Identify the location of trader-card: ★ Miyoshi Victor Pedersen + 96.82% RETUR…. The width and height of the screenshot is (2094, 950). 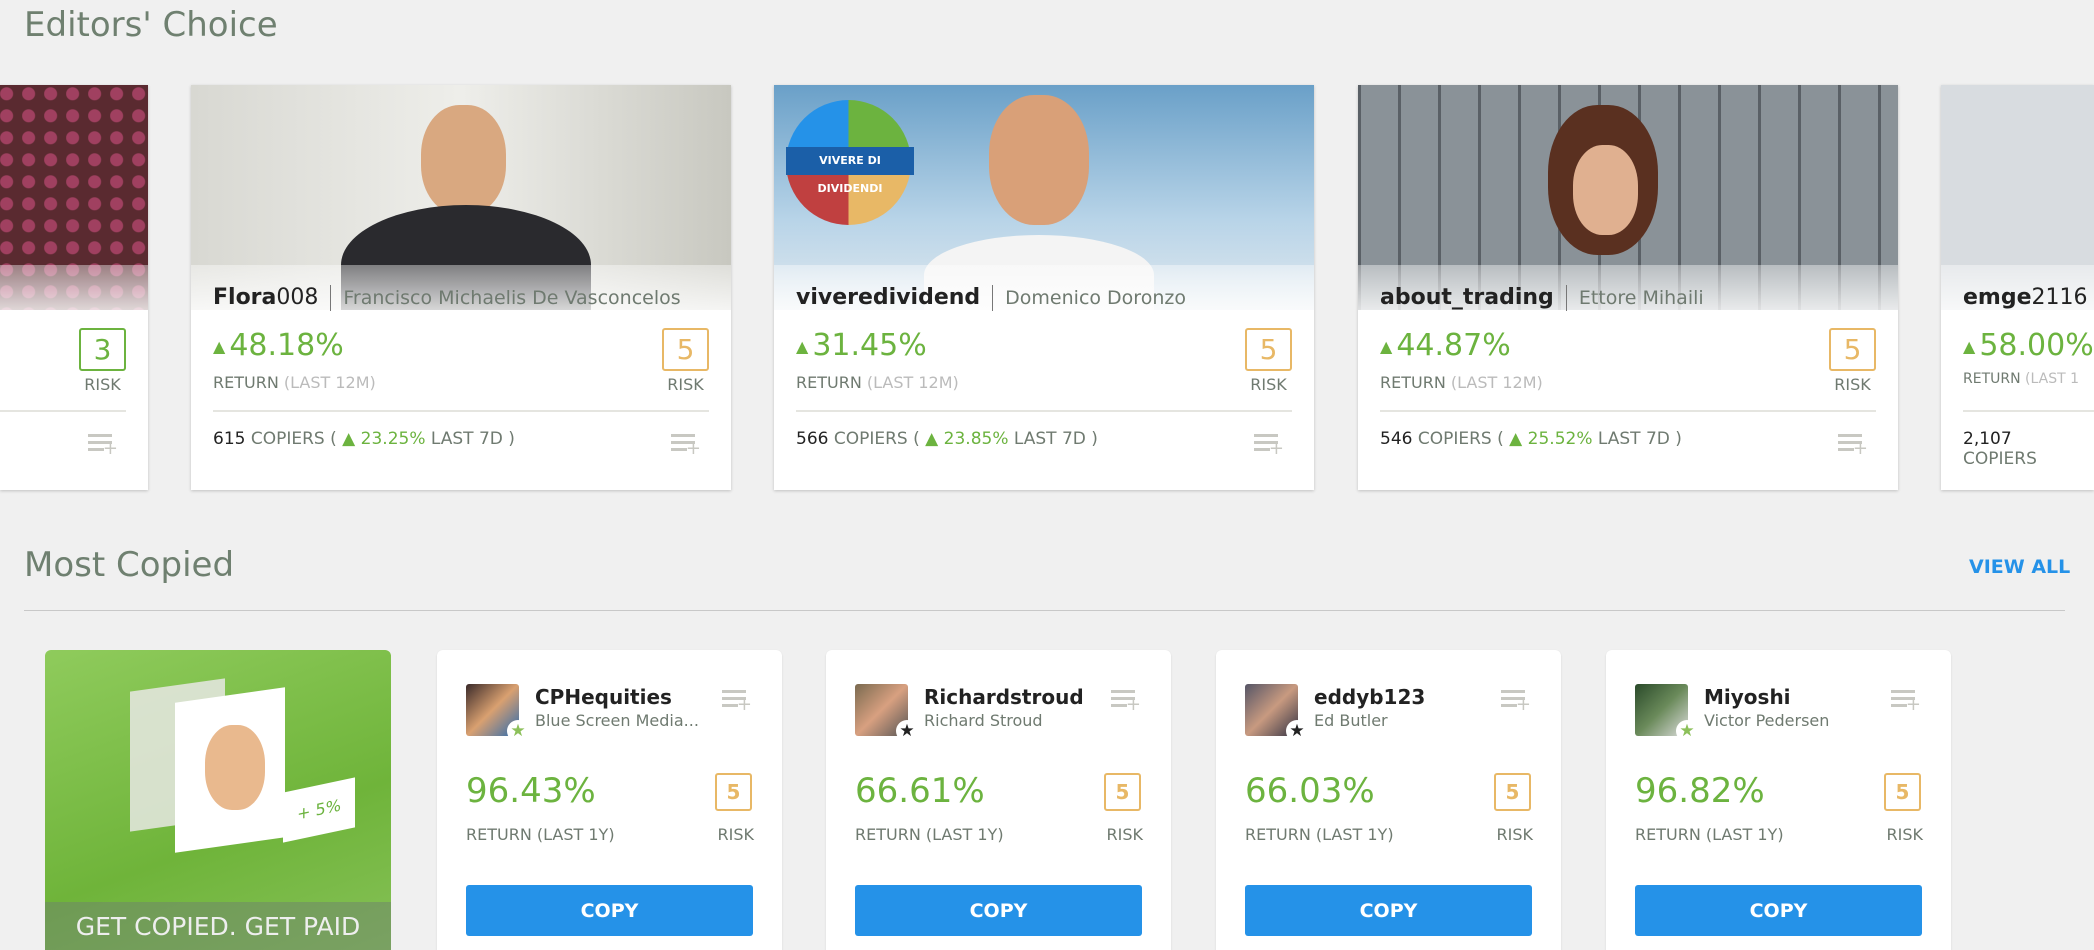
(1778, 800).